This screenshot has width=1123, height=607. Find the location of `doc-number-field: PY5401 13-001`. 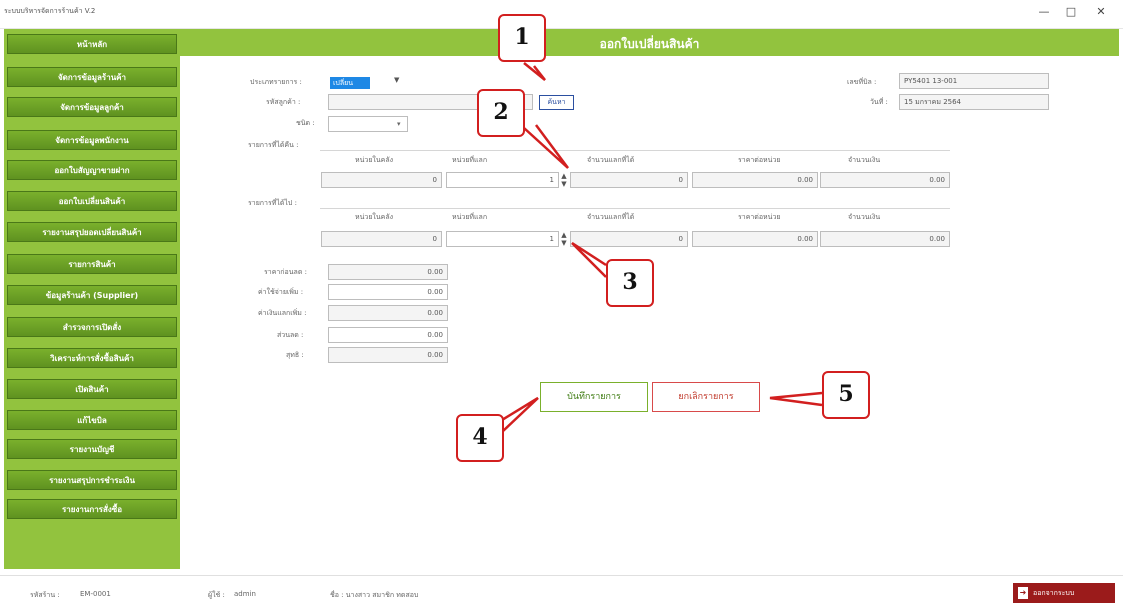

doc-number-field: PY5401 13-001 is located at coordinates (974, 81).